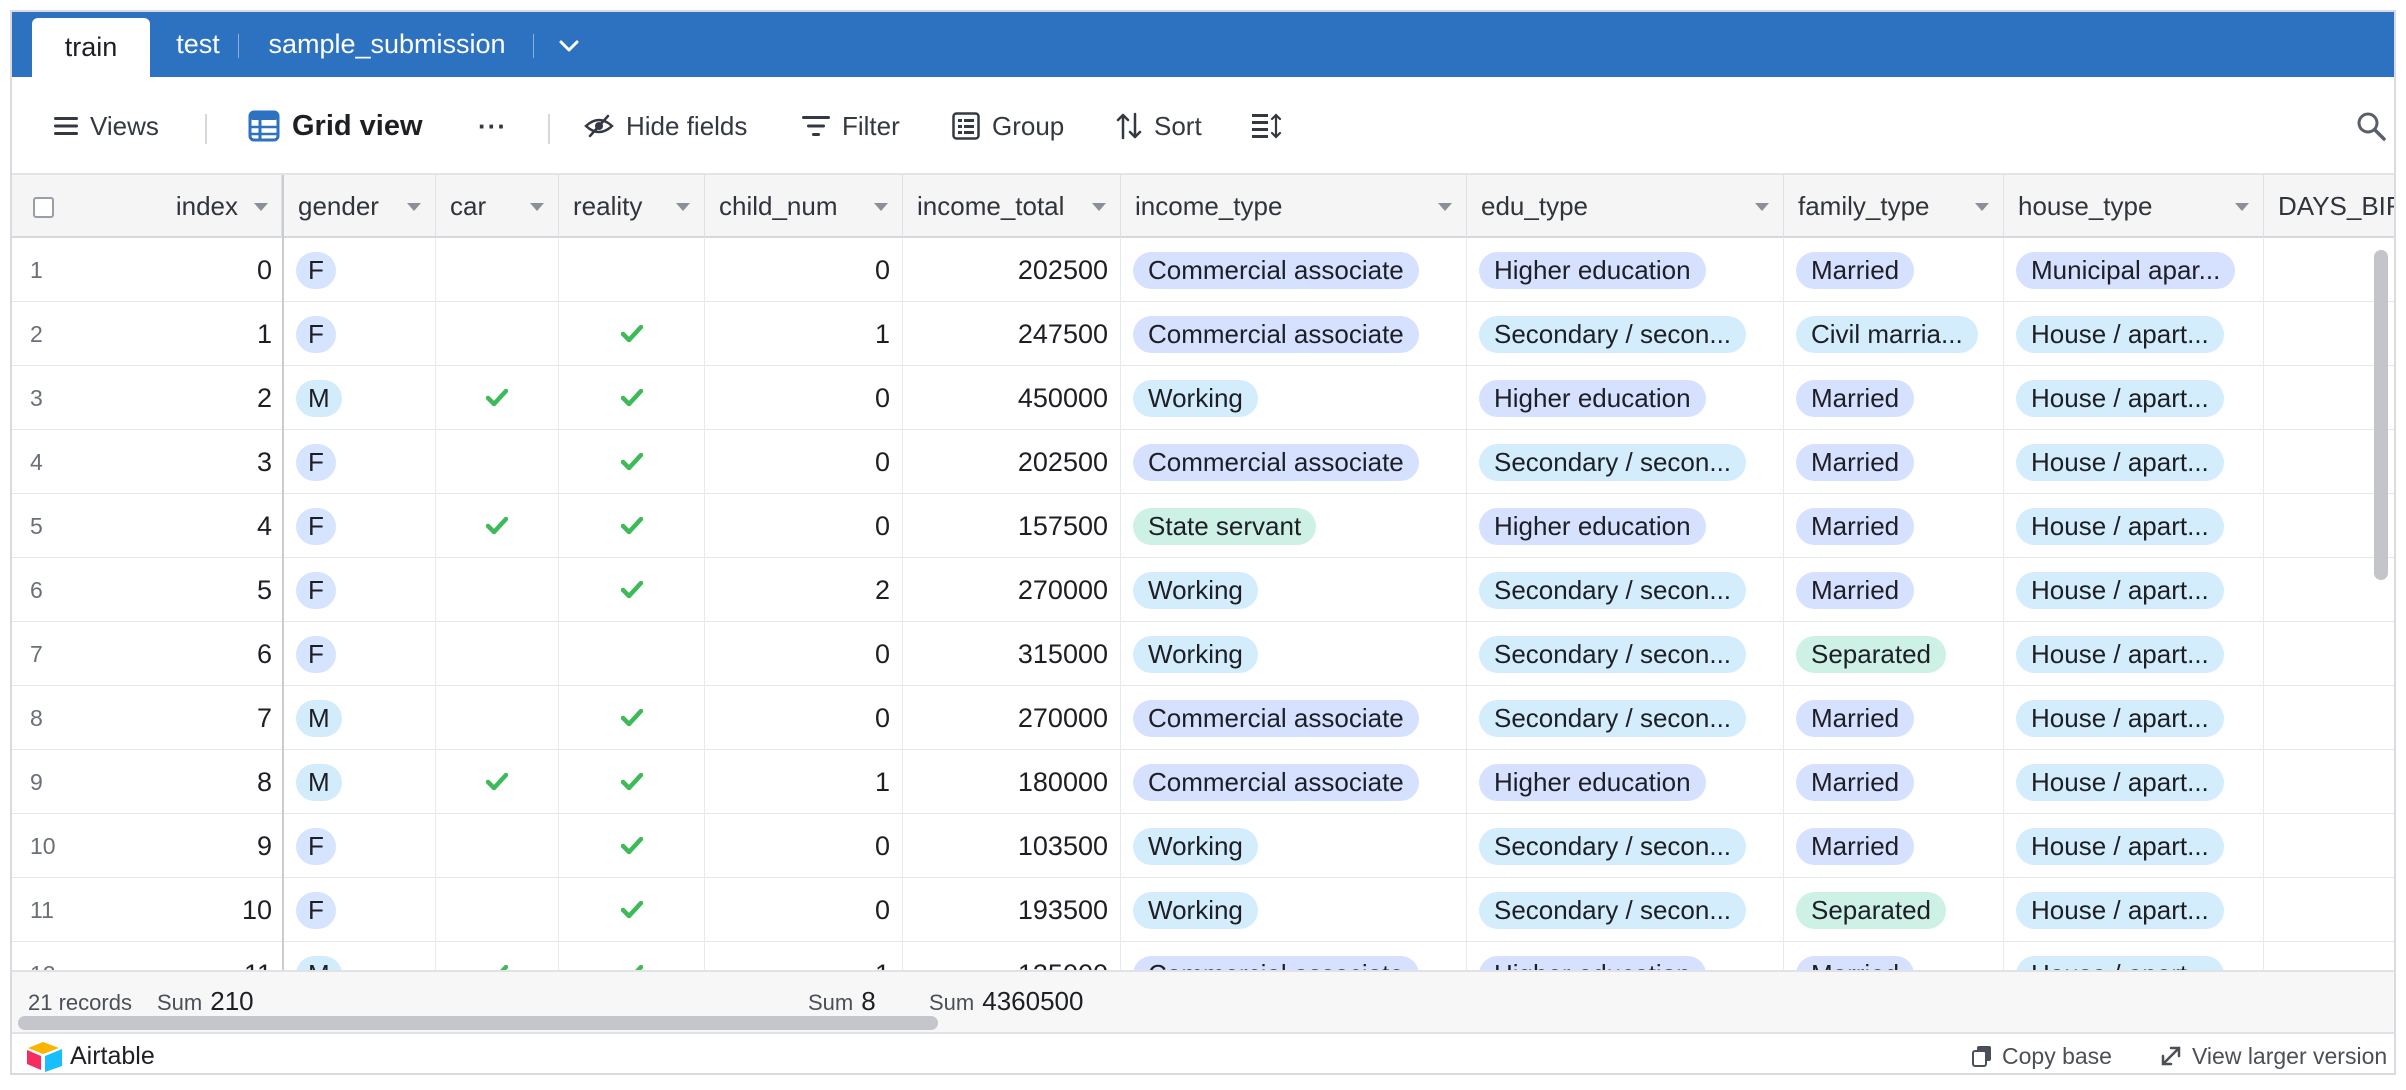 The height and width of the screenshot is (1090, 2406). Describe the element at coordinates (147, 718) in the screenshot. I see `cell-index: 87` at that location.